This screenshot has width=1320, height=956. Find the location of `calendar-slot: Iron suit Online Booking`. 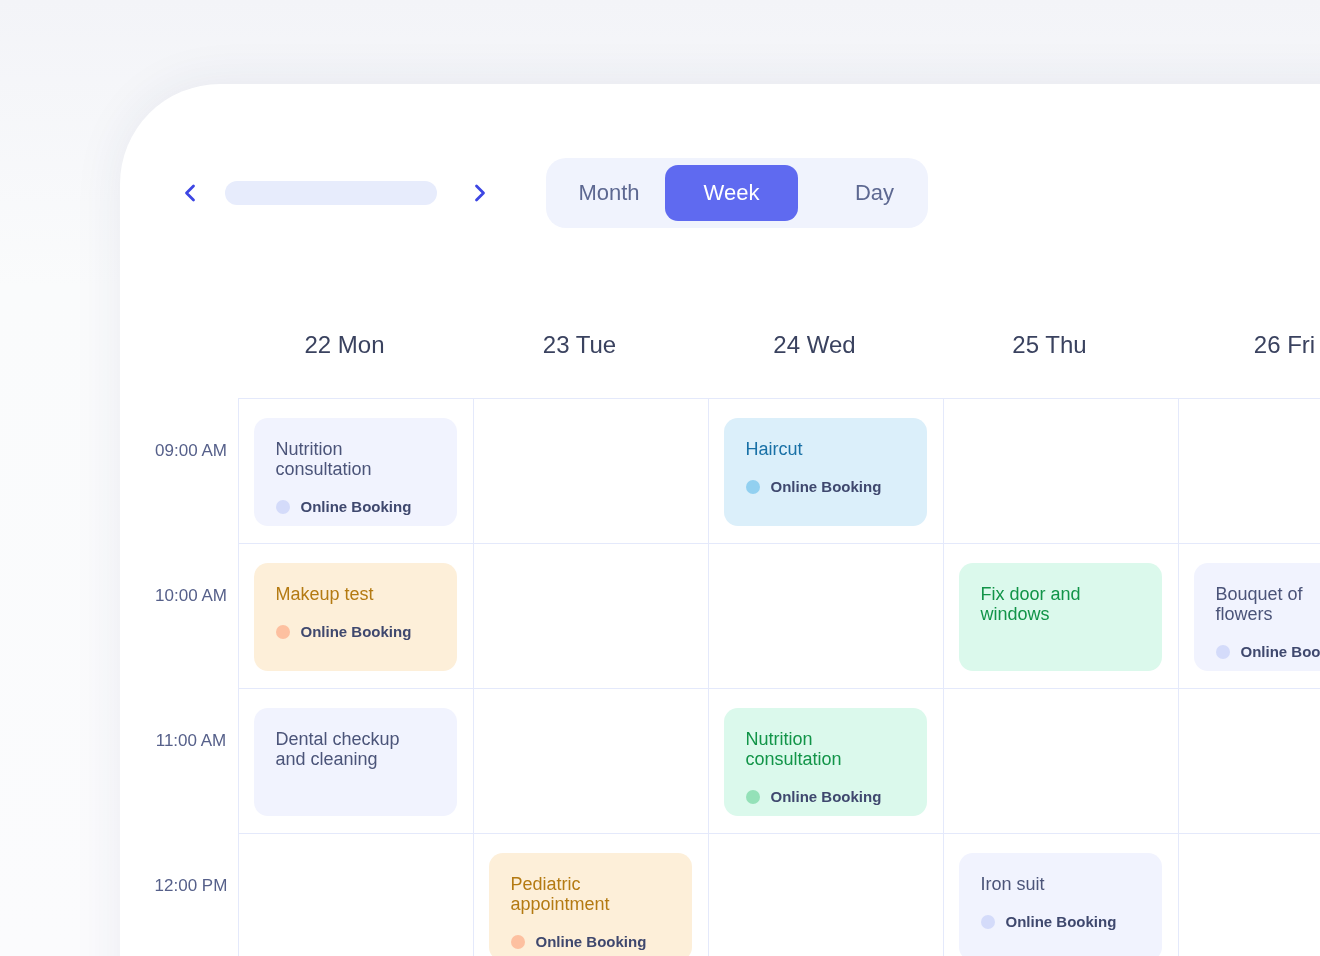

calendar-slot: Iron suit Online Booking is located at coordinates (1060, 894).